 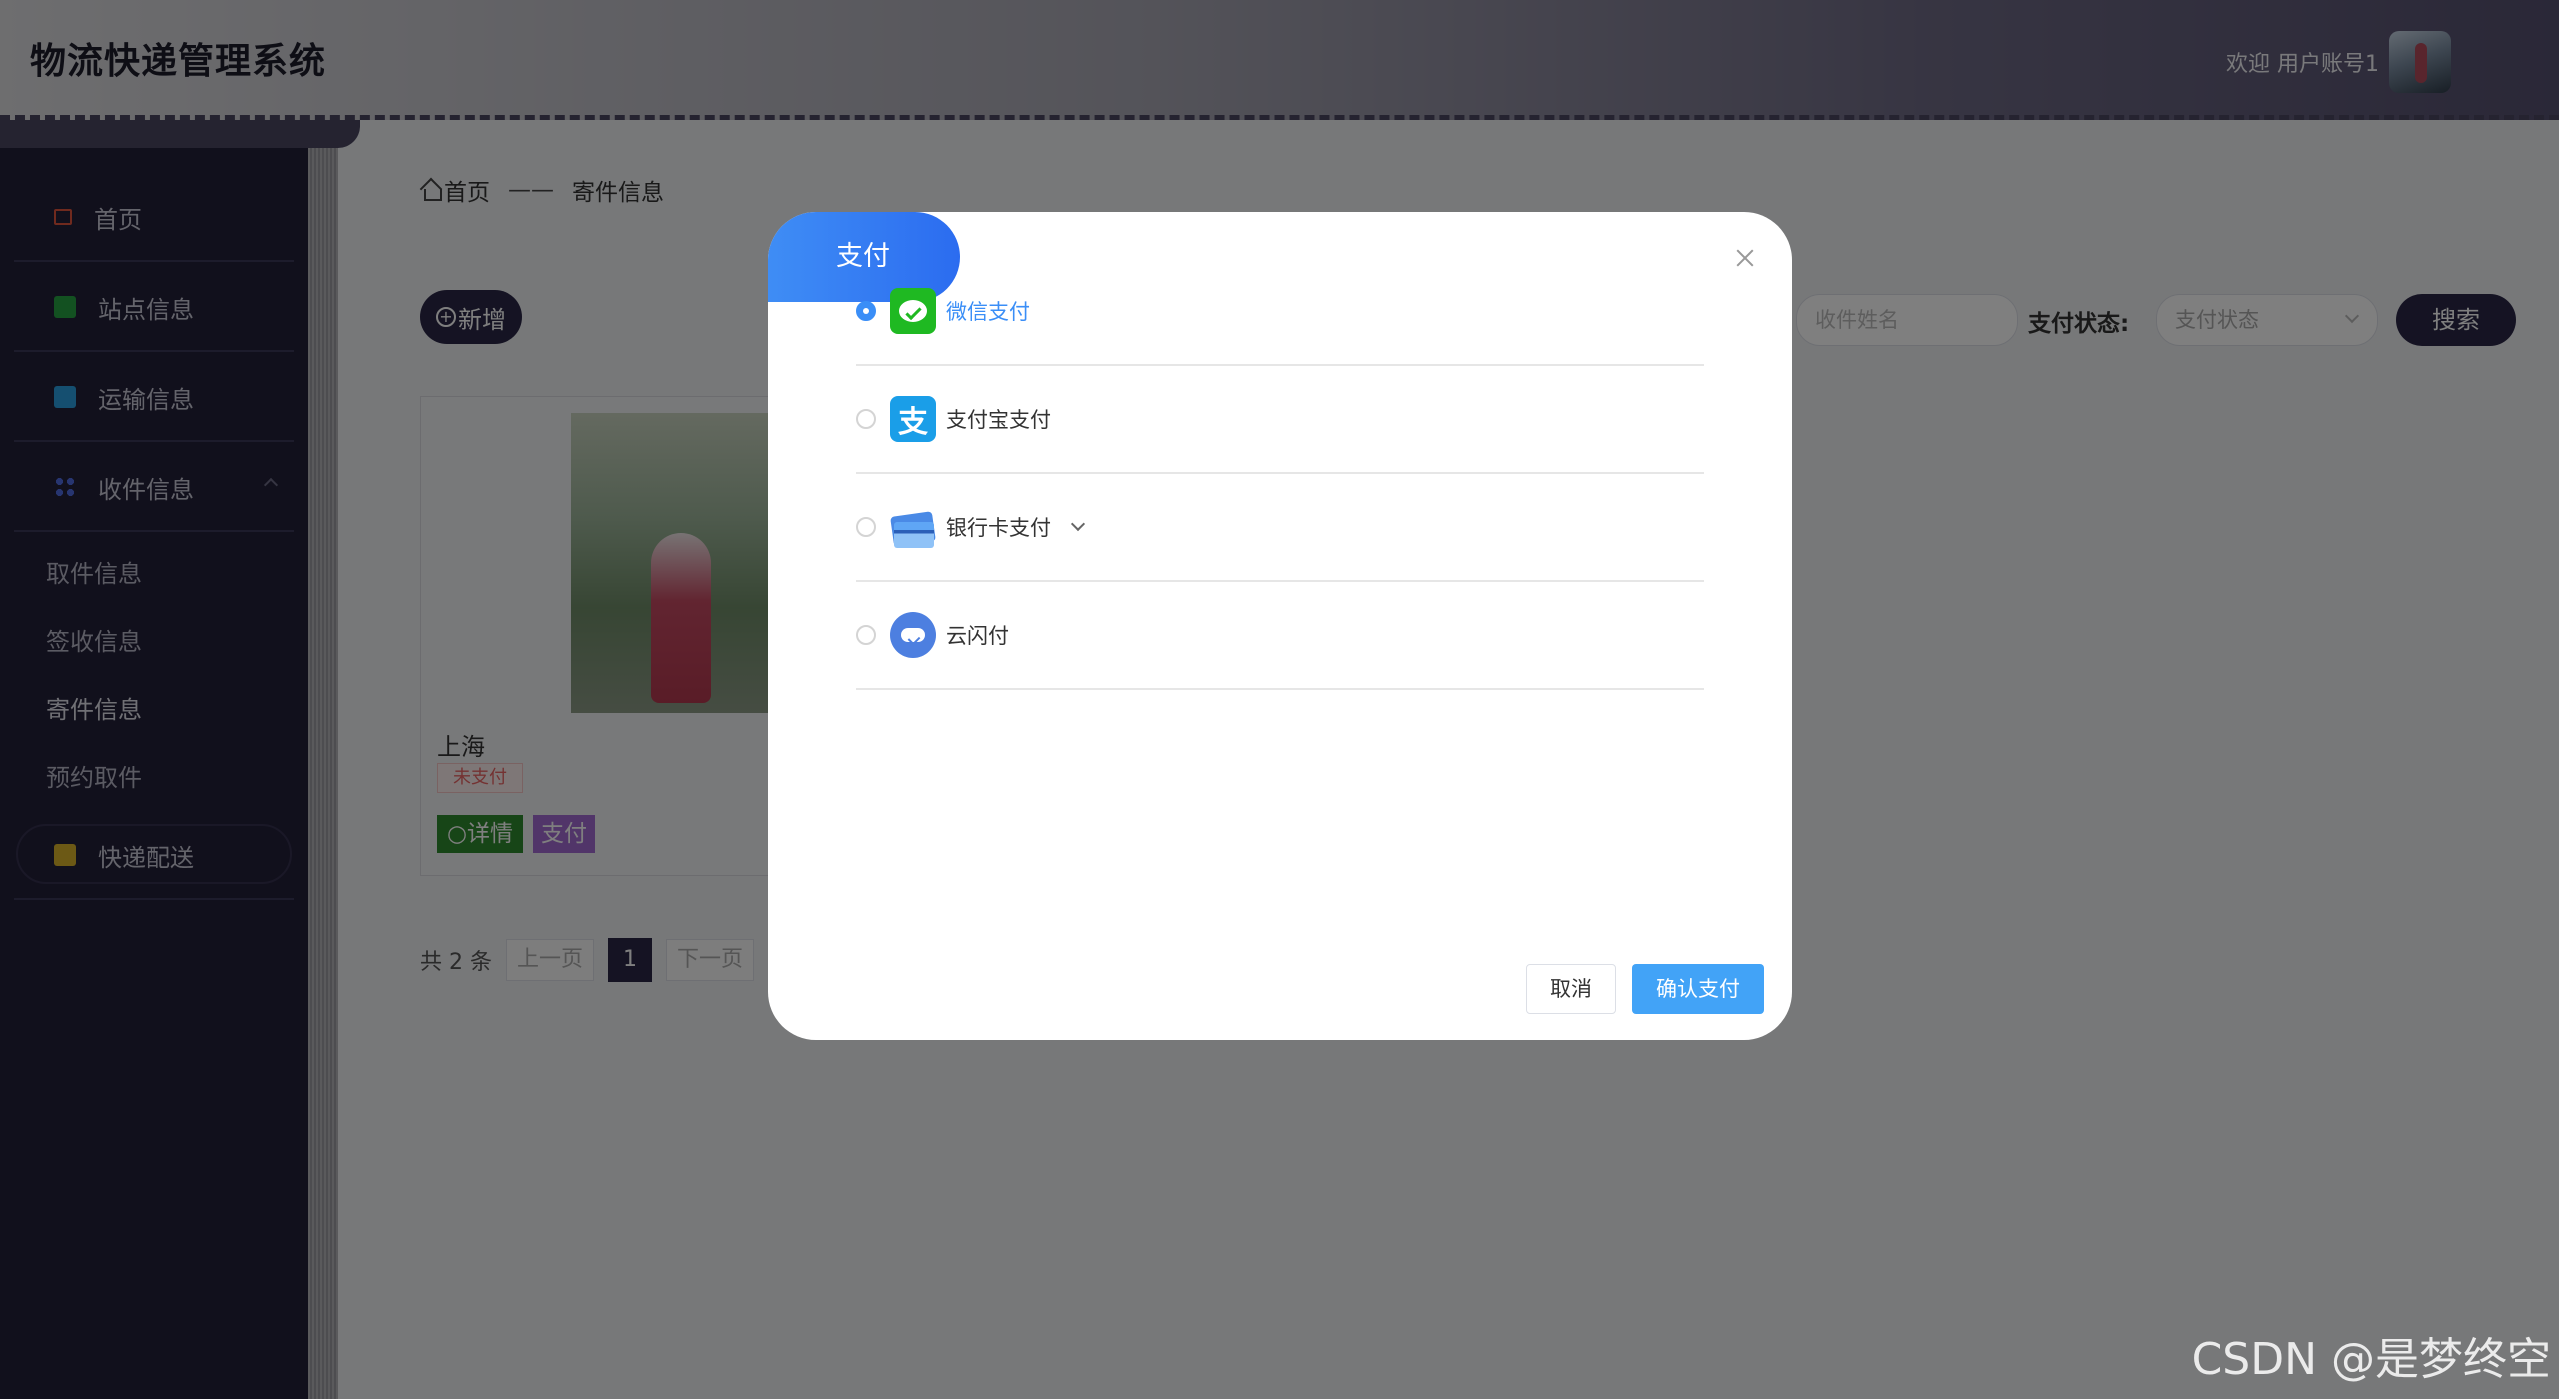 What do you see at coordinates (1698, 989) in the screenshot?
I see `confirm-payment-button: 确认支付` at bounding box center [1698, 989].